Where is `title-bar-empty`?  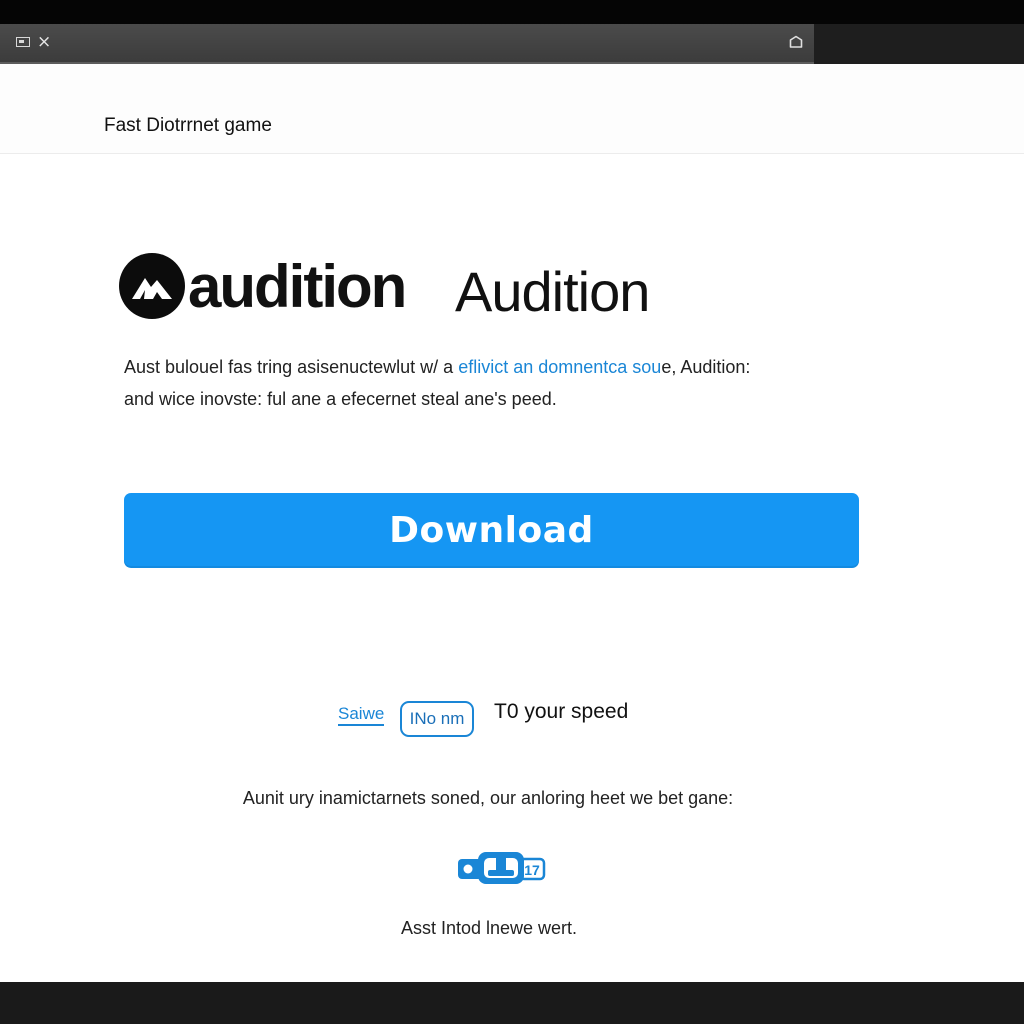
title-bar-empty is located at coordinates (919, 44).